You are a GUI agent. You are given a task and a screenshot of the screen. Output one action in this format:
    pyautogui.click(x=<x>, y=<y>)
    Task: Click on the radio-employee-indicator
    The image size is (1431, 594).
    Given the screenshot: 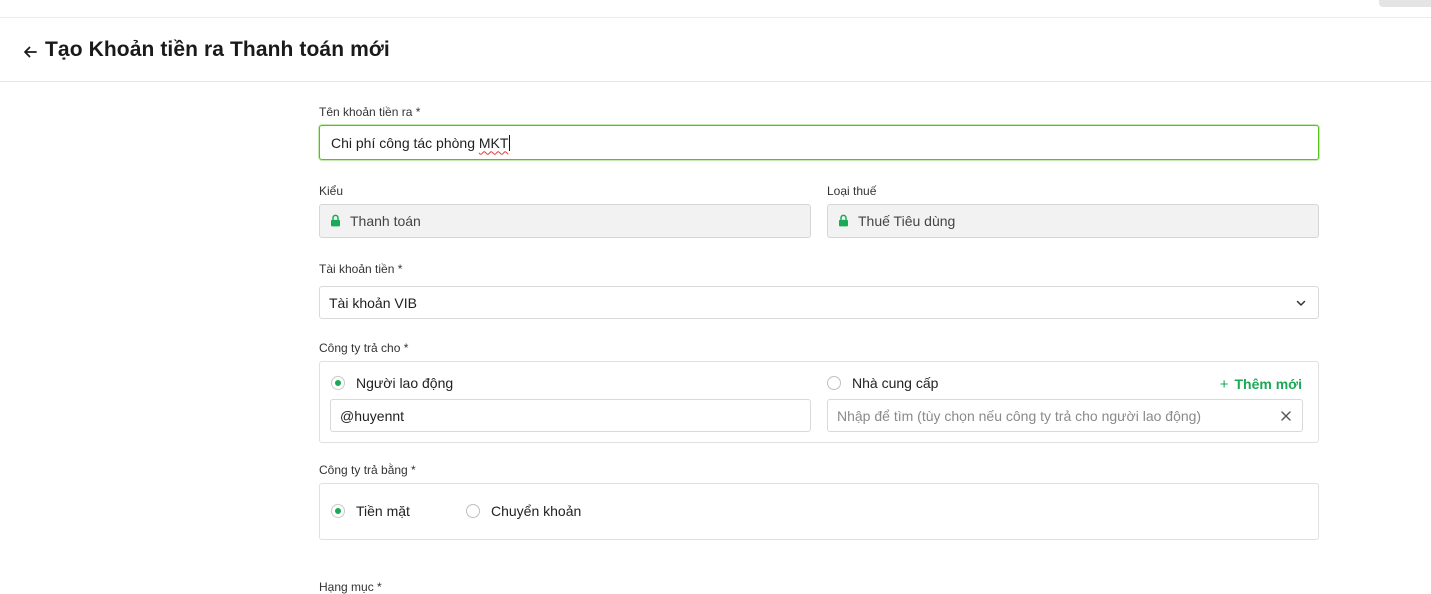 What is the action you would take?
    pyautogui.click(x=338, y=383)
    